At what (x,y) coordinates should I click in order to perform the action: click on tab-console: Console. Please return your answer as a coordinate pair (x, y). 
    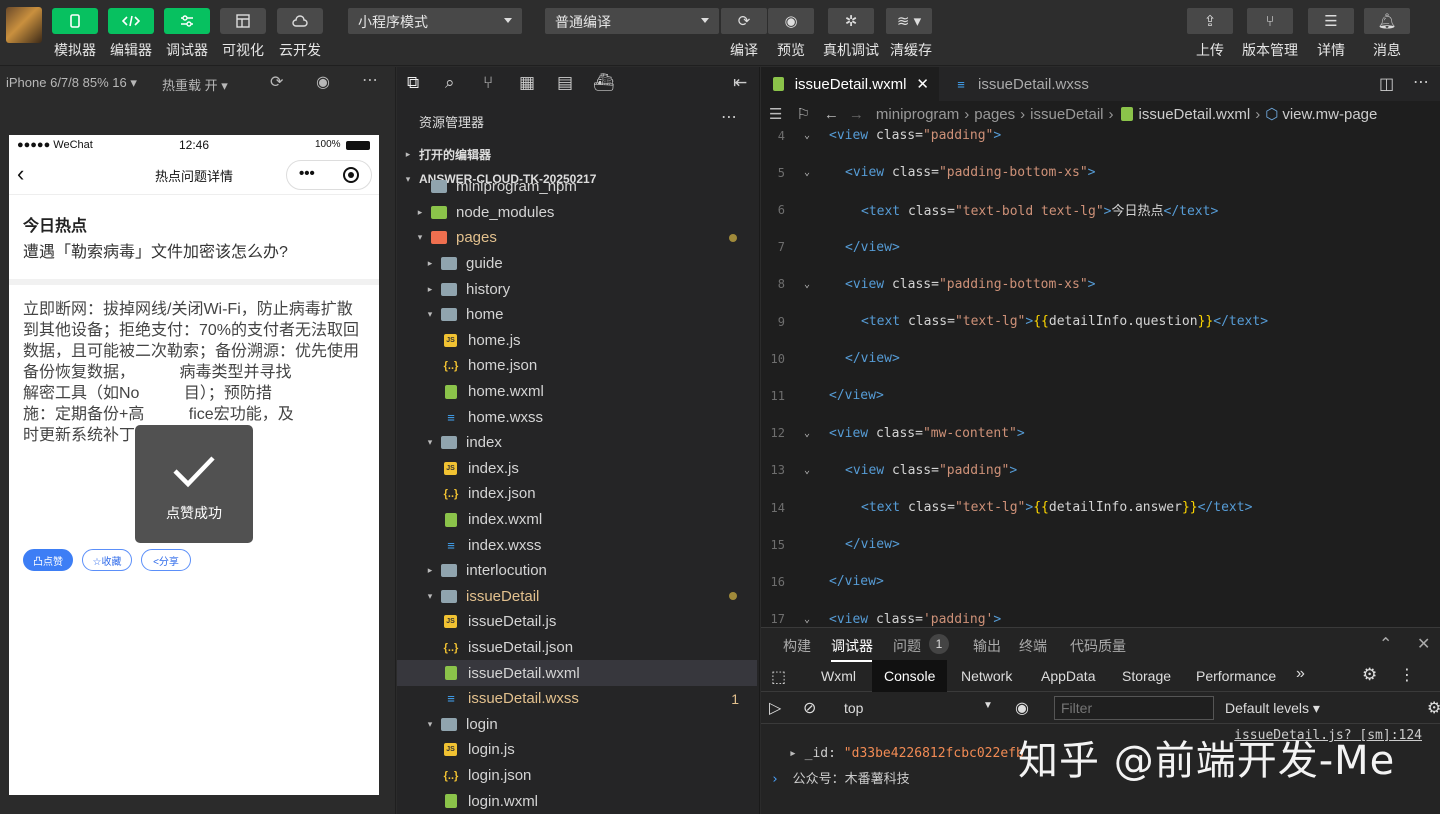
    Looking at the image, I should click on (910, 676).